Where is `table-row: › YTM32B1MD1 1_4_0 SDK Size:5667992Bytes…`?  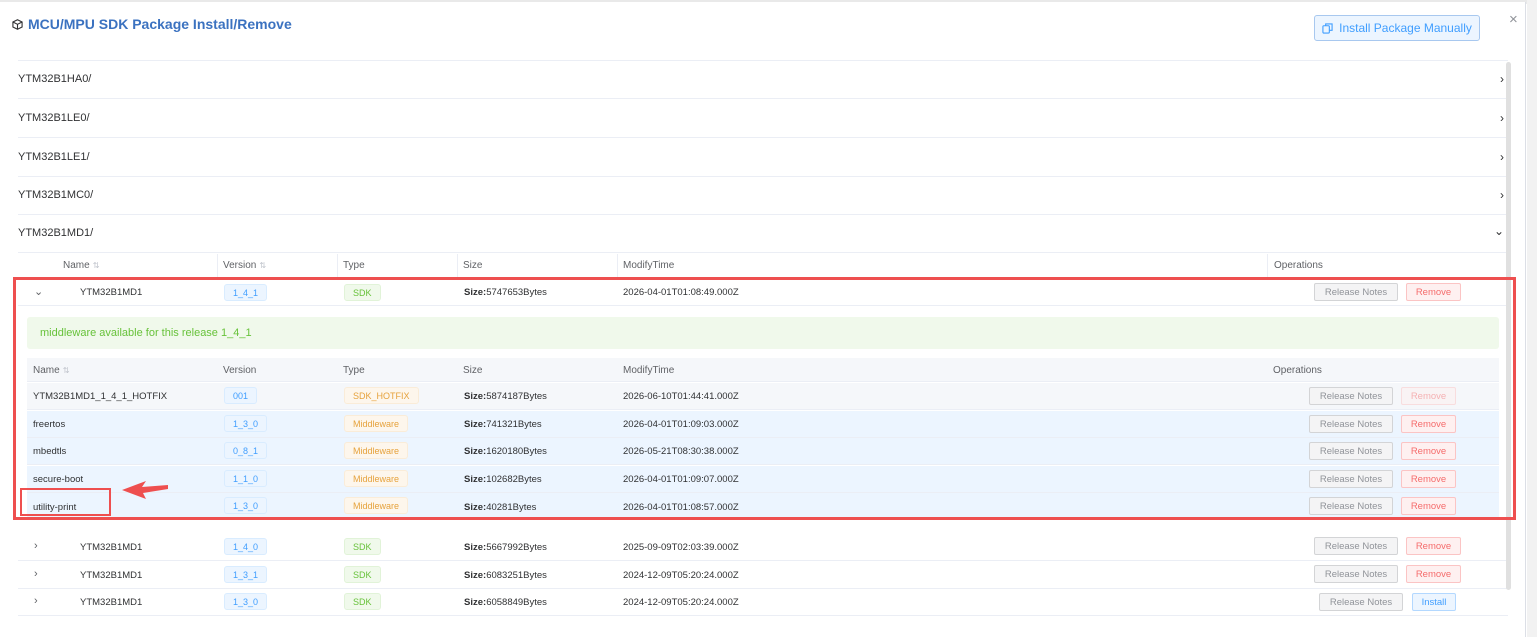 table-row: › YTM32B1MD1 1_4_0 SDK Size:5667992Bytes… is located at coordinates (763, 547).